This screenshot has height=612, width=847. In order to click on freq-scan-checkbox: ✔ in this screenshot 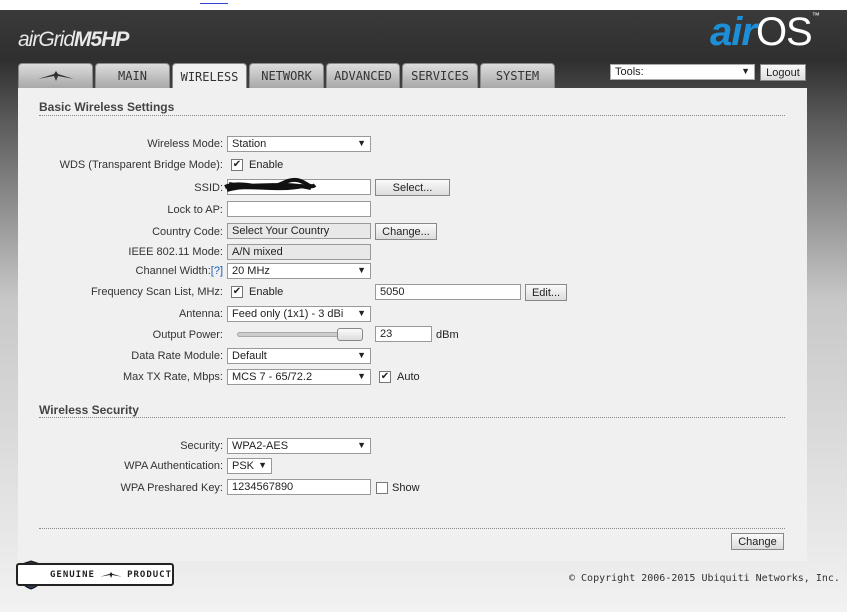, I will do `click(237, 292)`.